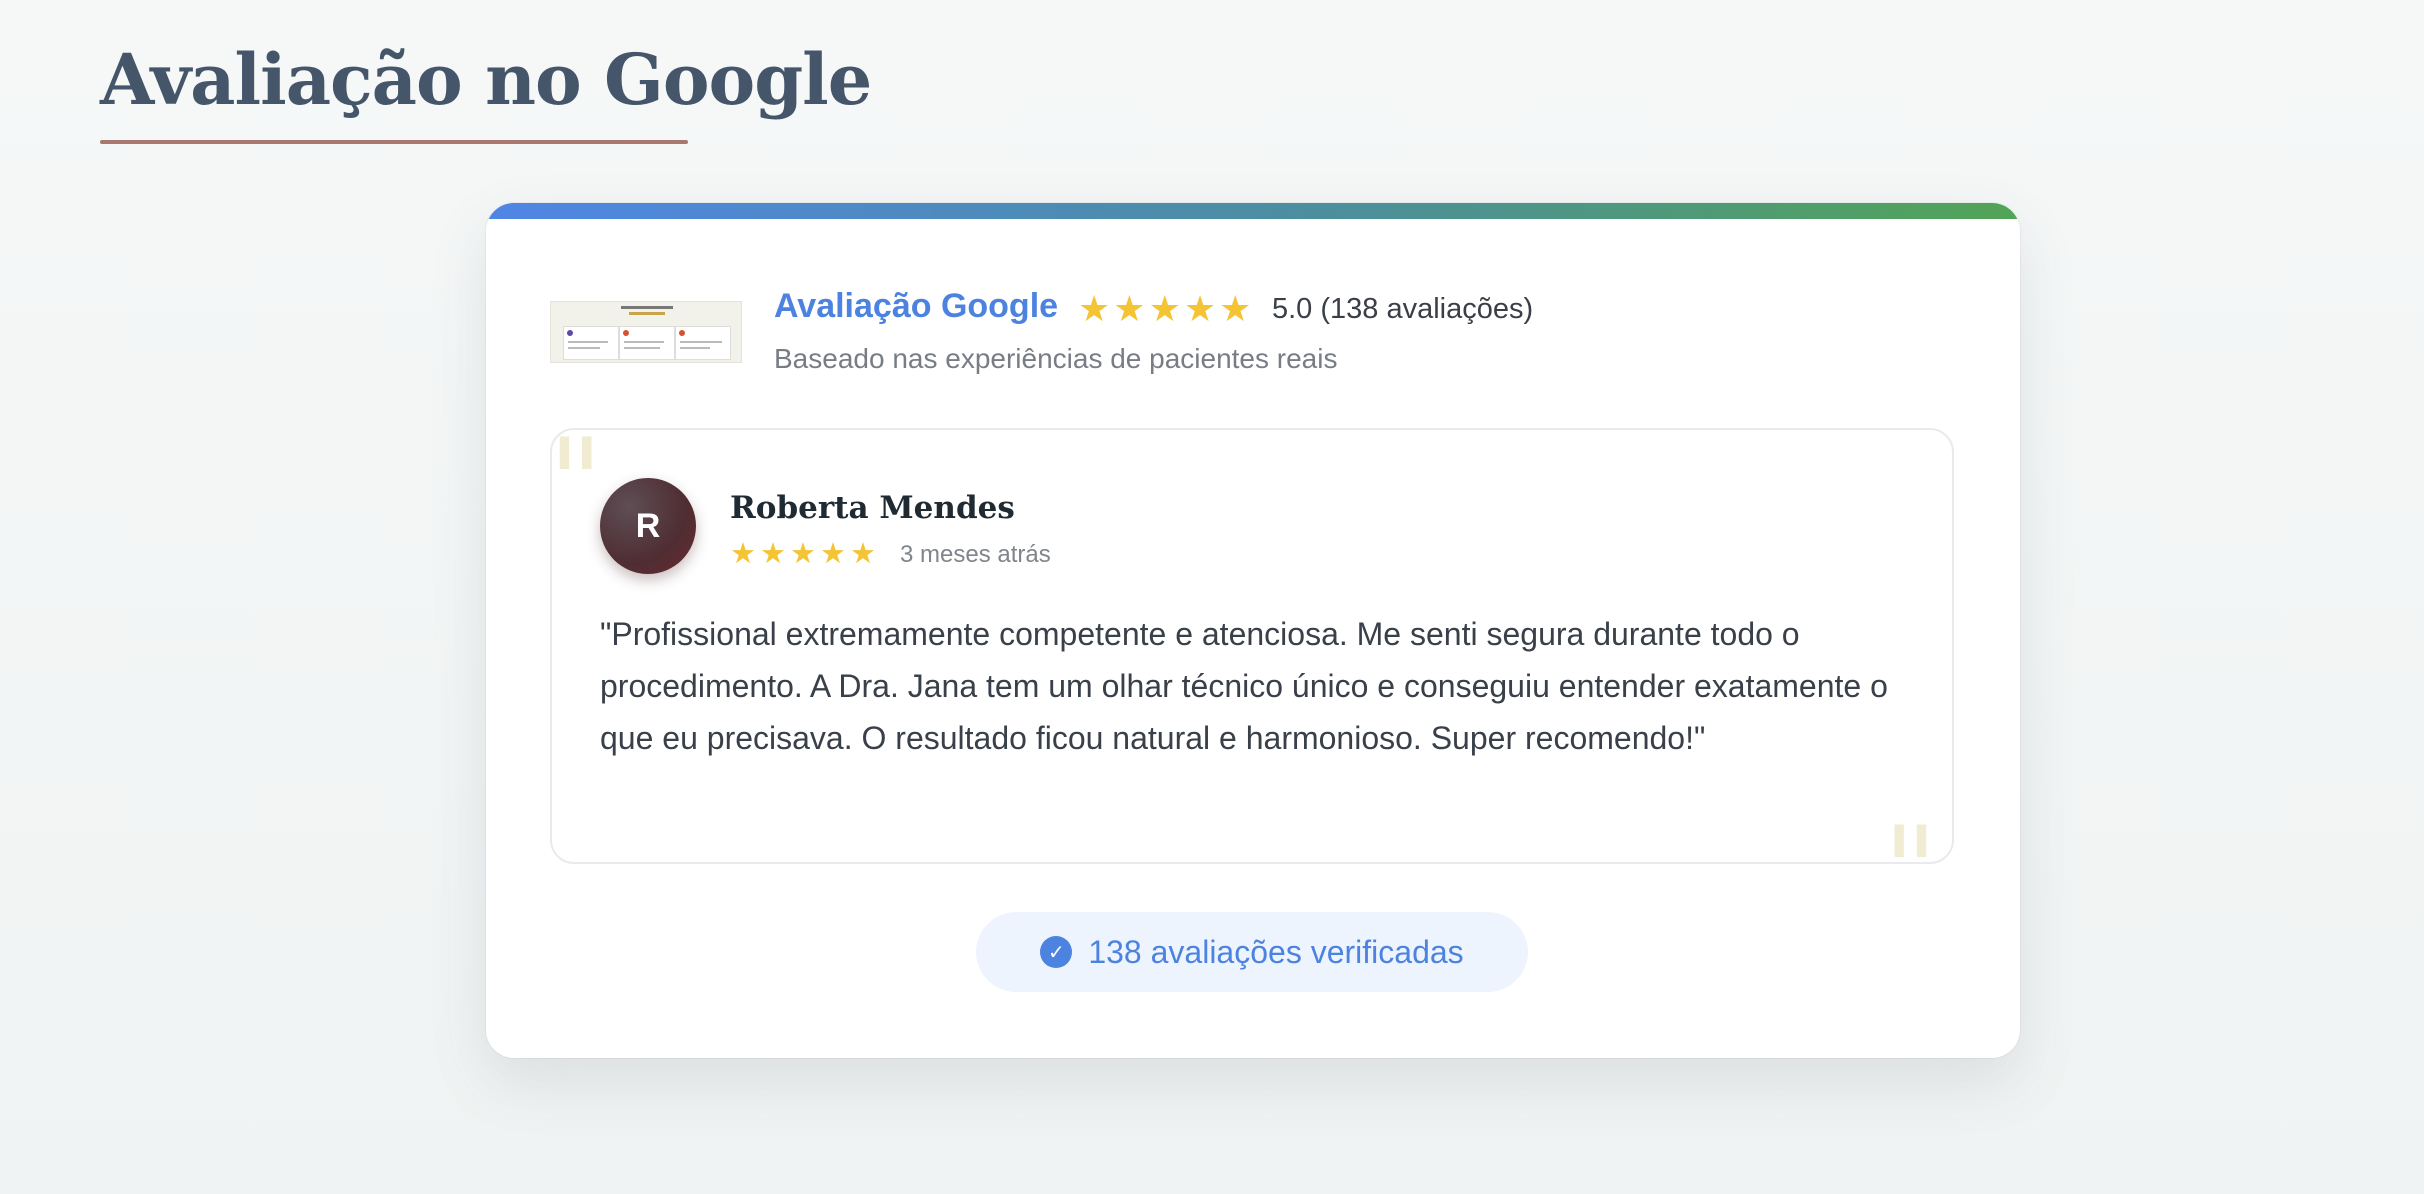 This screenshot has width=2424, height=1194. Describe the element at coordinates (872, 508) in the screenshot. I see `reviewer-name: Roberta Mendes` at that location.